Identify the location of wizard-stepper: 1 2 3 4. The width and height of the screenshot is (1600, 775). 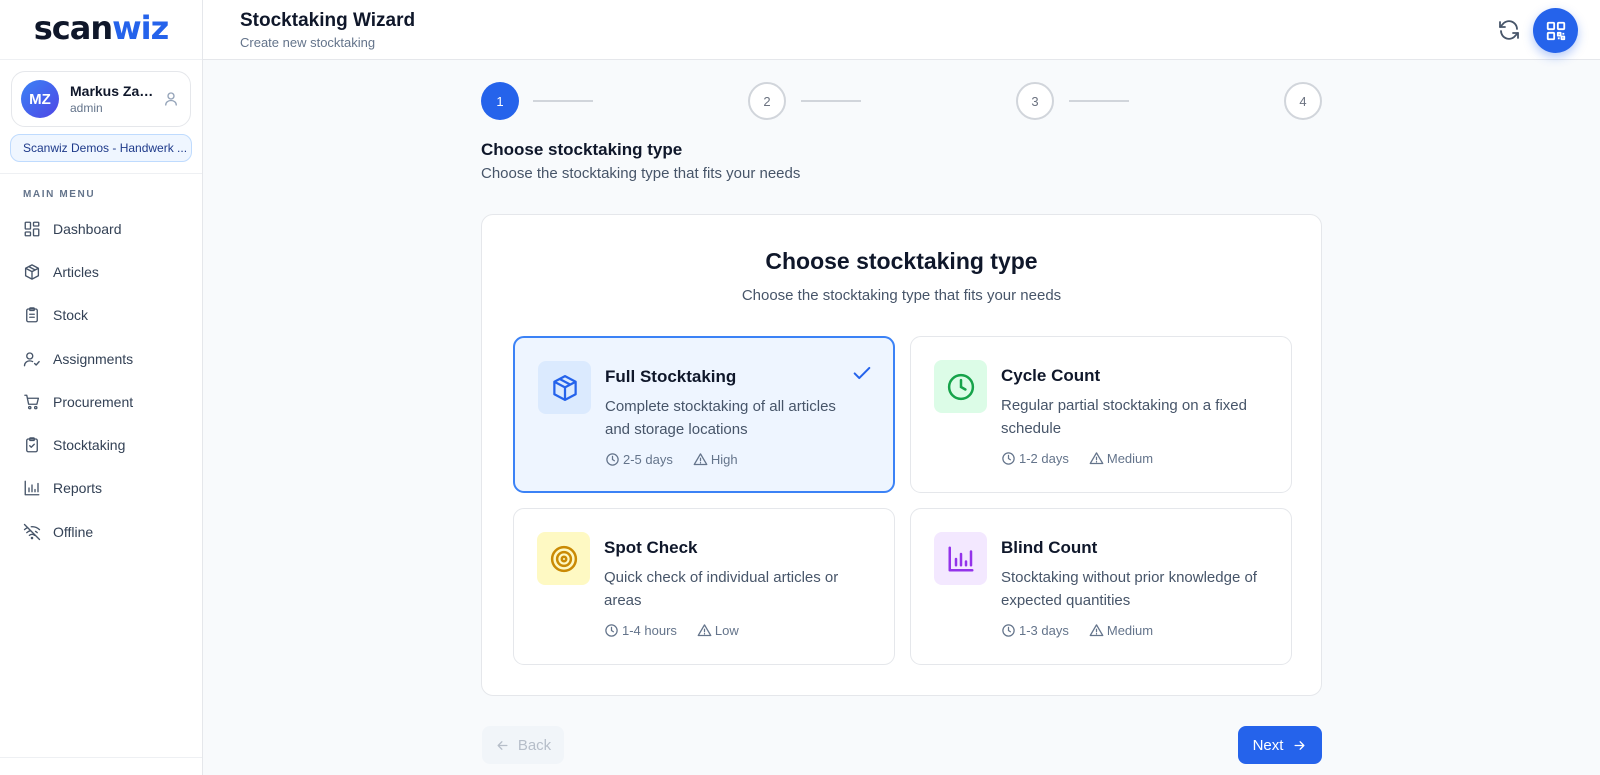
(901, 101).